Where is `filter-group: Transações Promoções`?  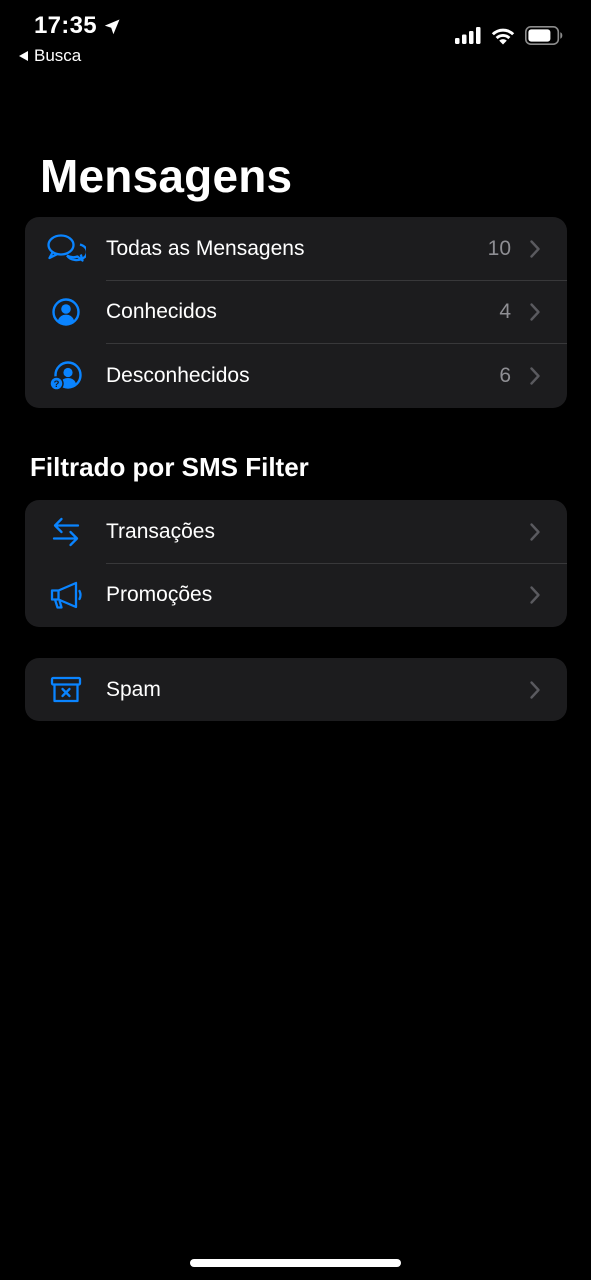
filter-group: Transações Promoções is located at coordinates (296, 563).